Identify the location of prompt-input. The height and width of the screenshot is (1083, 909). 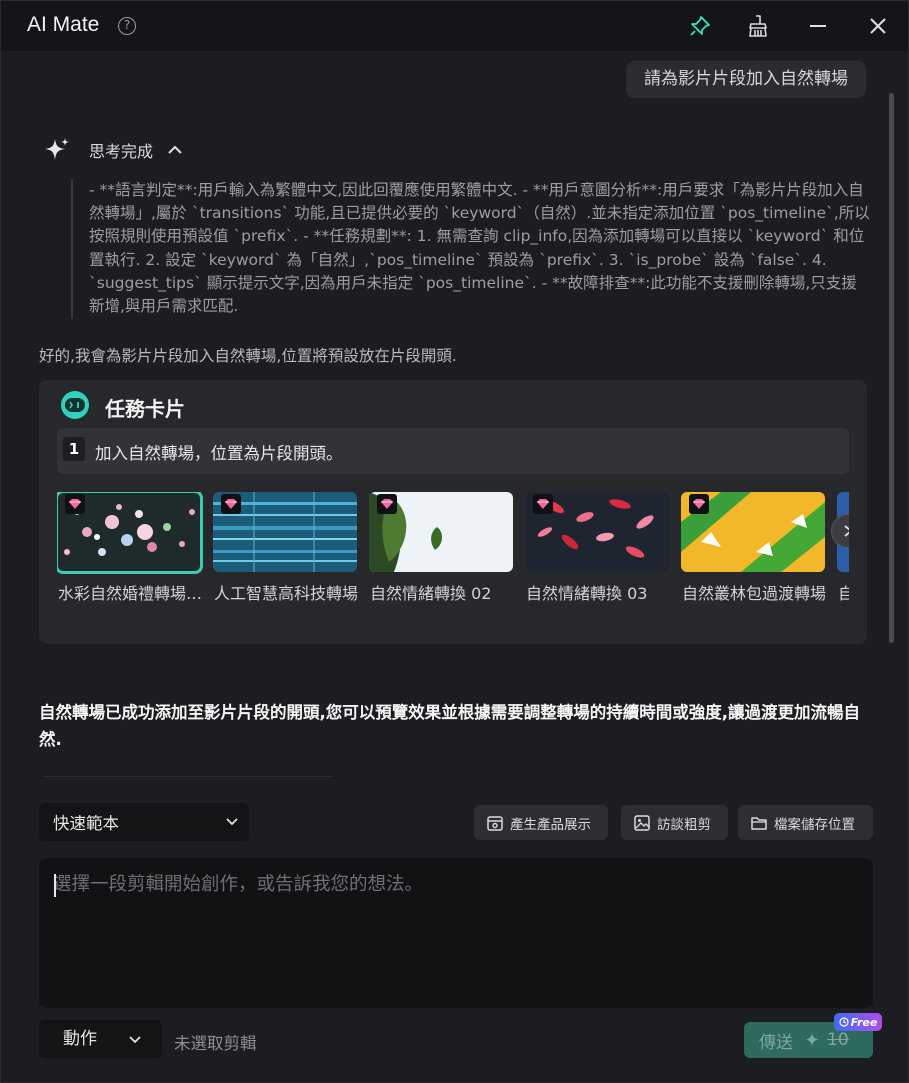
(456, 933).